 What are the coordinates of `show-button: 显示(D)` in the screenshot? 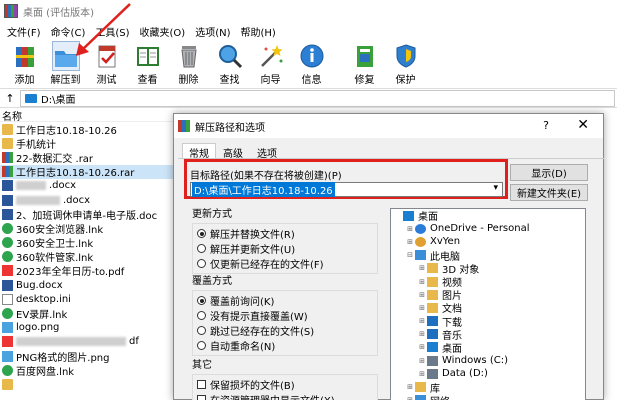 It's located at (549, 172).